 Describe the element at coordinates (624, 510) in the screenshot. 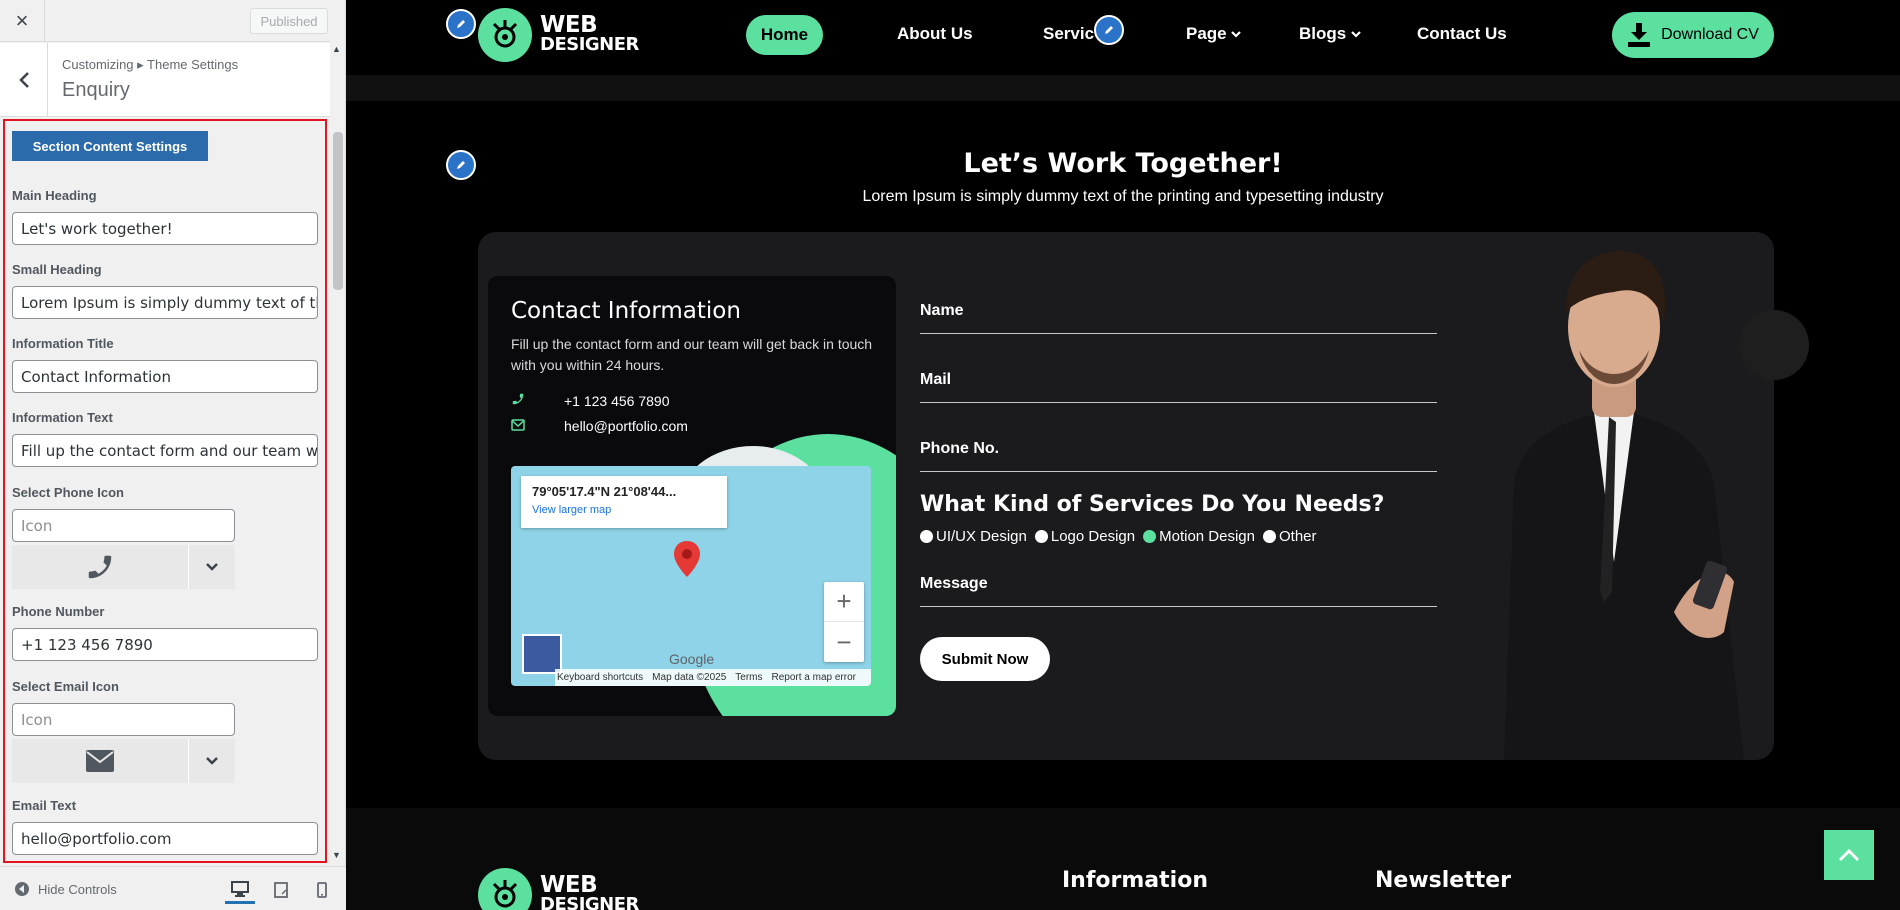

I see `view-larger-map-link: View larger map` at that location.